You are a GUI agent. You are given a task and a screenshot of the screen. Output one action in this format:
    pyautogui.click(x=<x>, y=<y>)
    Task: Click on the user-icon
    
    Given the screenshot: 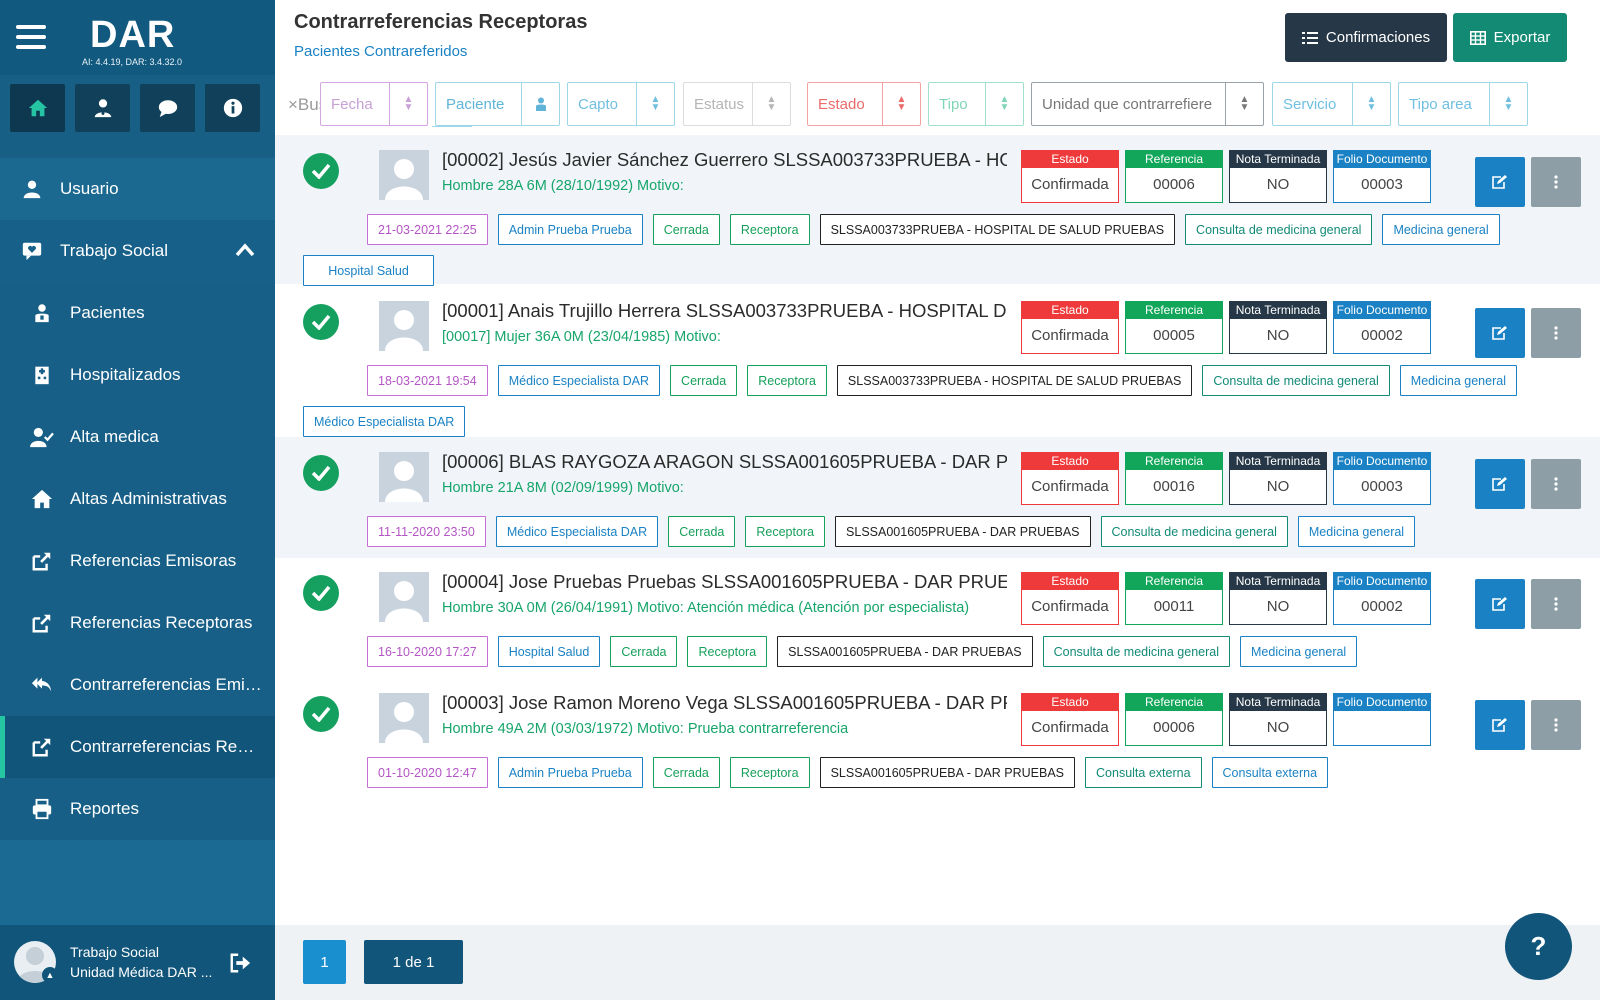 What is the action you would take?
    pyautogui.click(x=32, y=189)
    